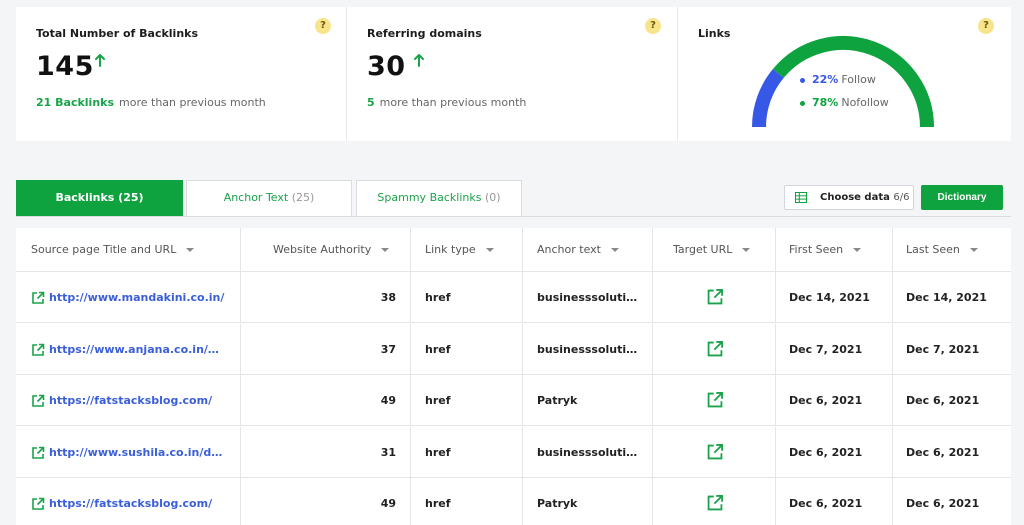  I want to click on column-header-source: Source page Title and URL, so click(128, 250).